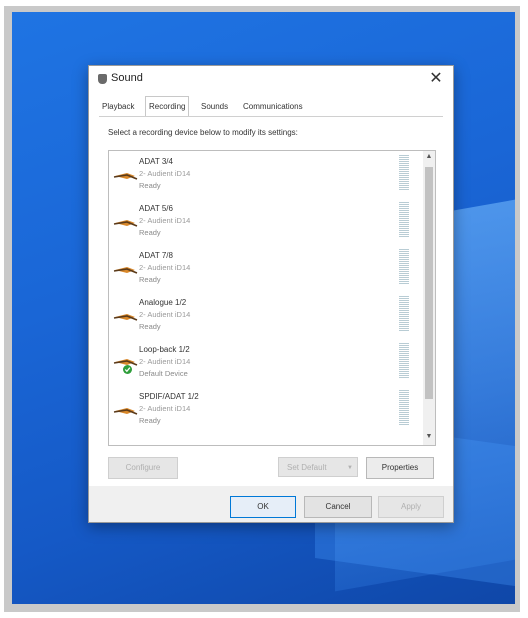  I want to click on green-check-icon, so click(127, 369).